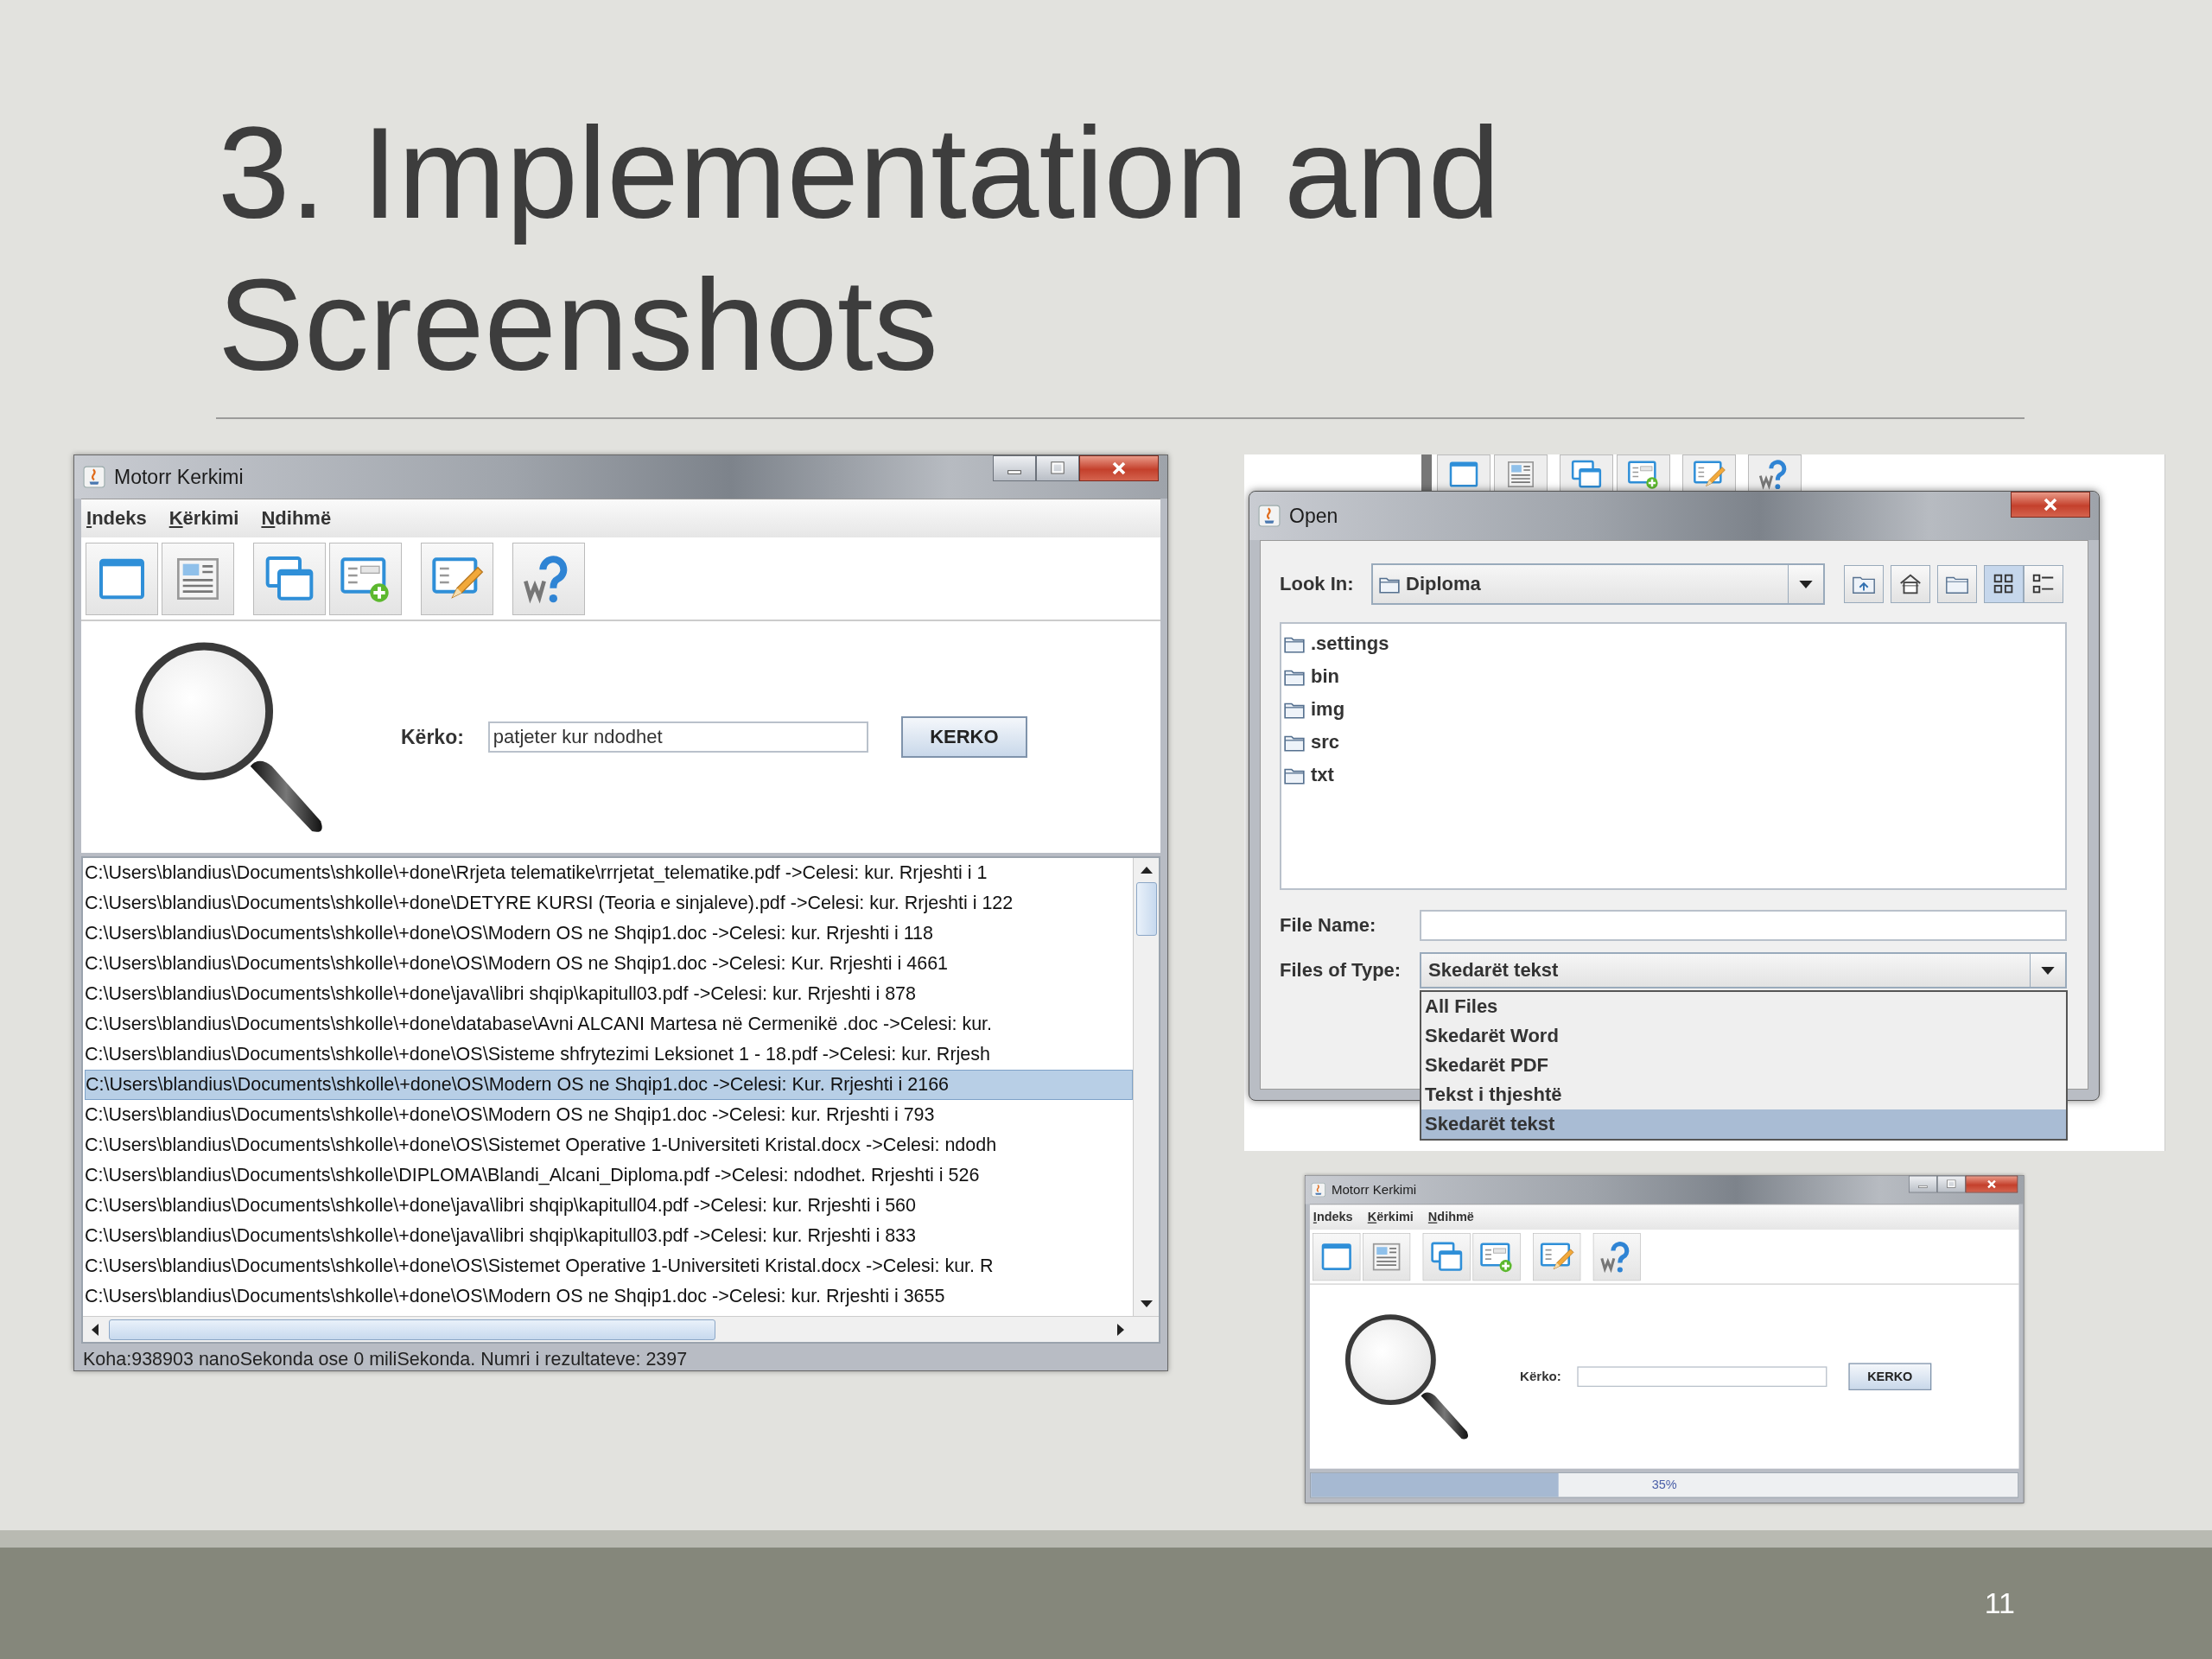  Describe the element at coordinates (609, 1175) in the screenshot. I see `result-row: C:\Users\blandius\Documents\shkolle\DIPLOMA\Blandi_Alcani_Diploma.pdf ->Celesi: ndodhet. Rrjeshti i 526` at that location.